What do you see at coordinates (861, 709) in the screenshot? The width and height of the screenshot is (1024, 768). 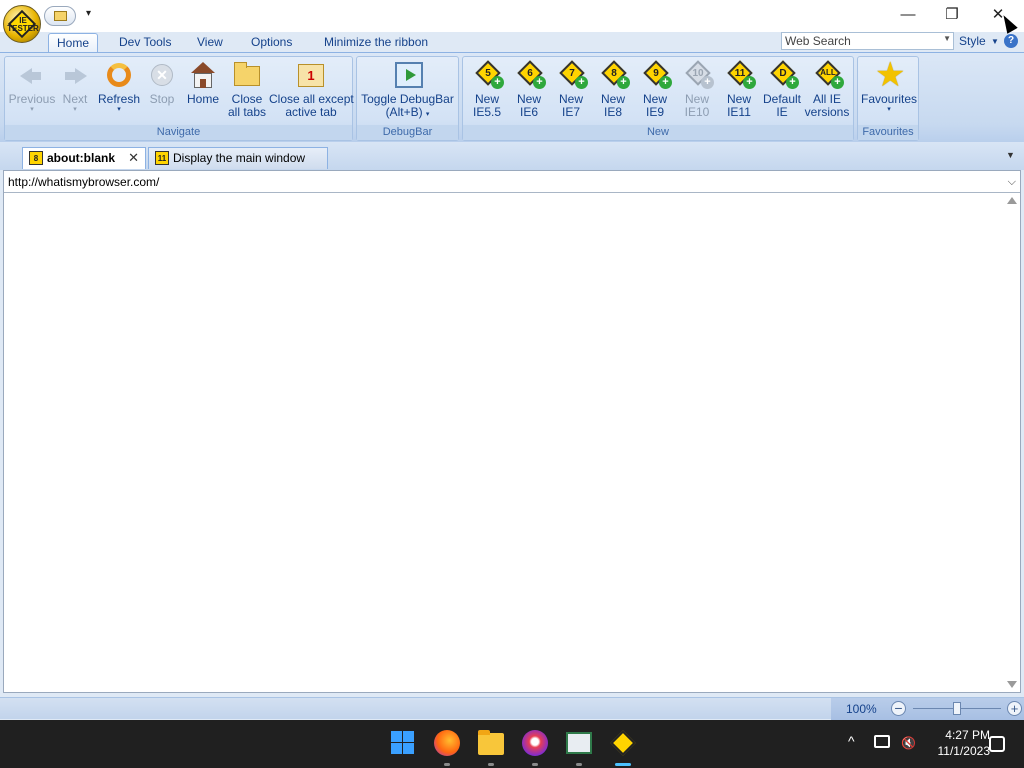 I see `zoom-level: 100%` at bounding box center [861, 709].